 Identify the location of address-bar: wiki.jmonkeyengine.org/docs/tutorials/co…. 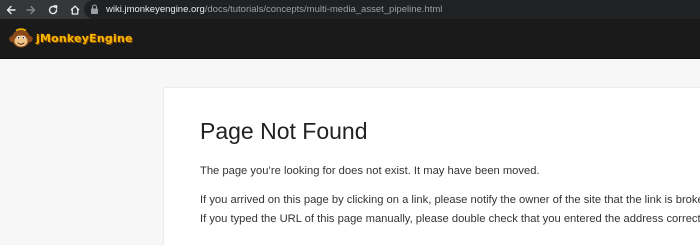
(392, 9).